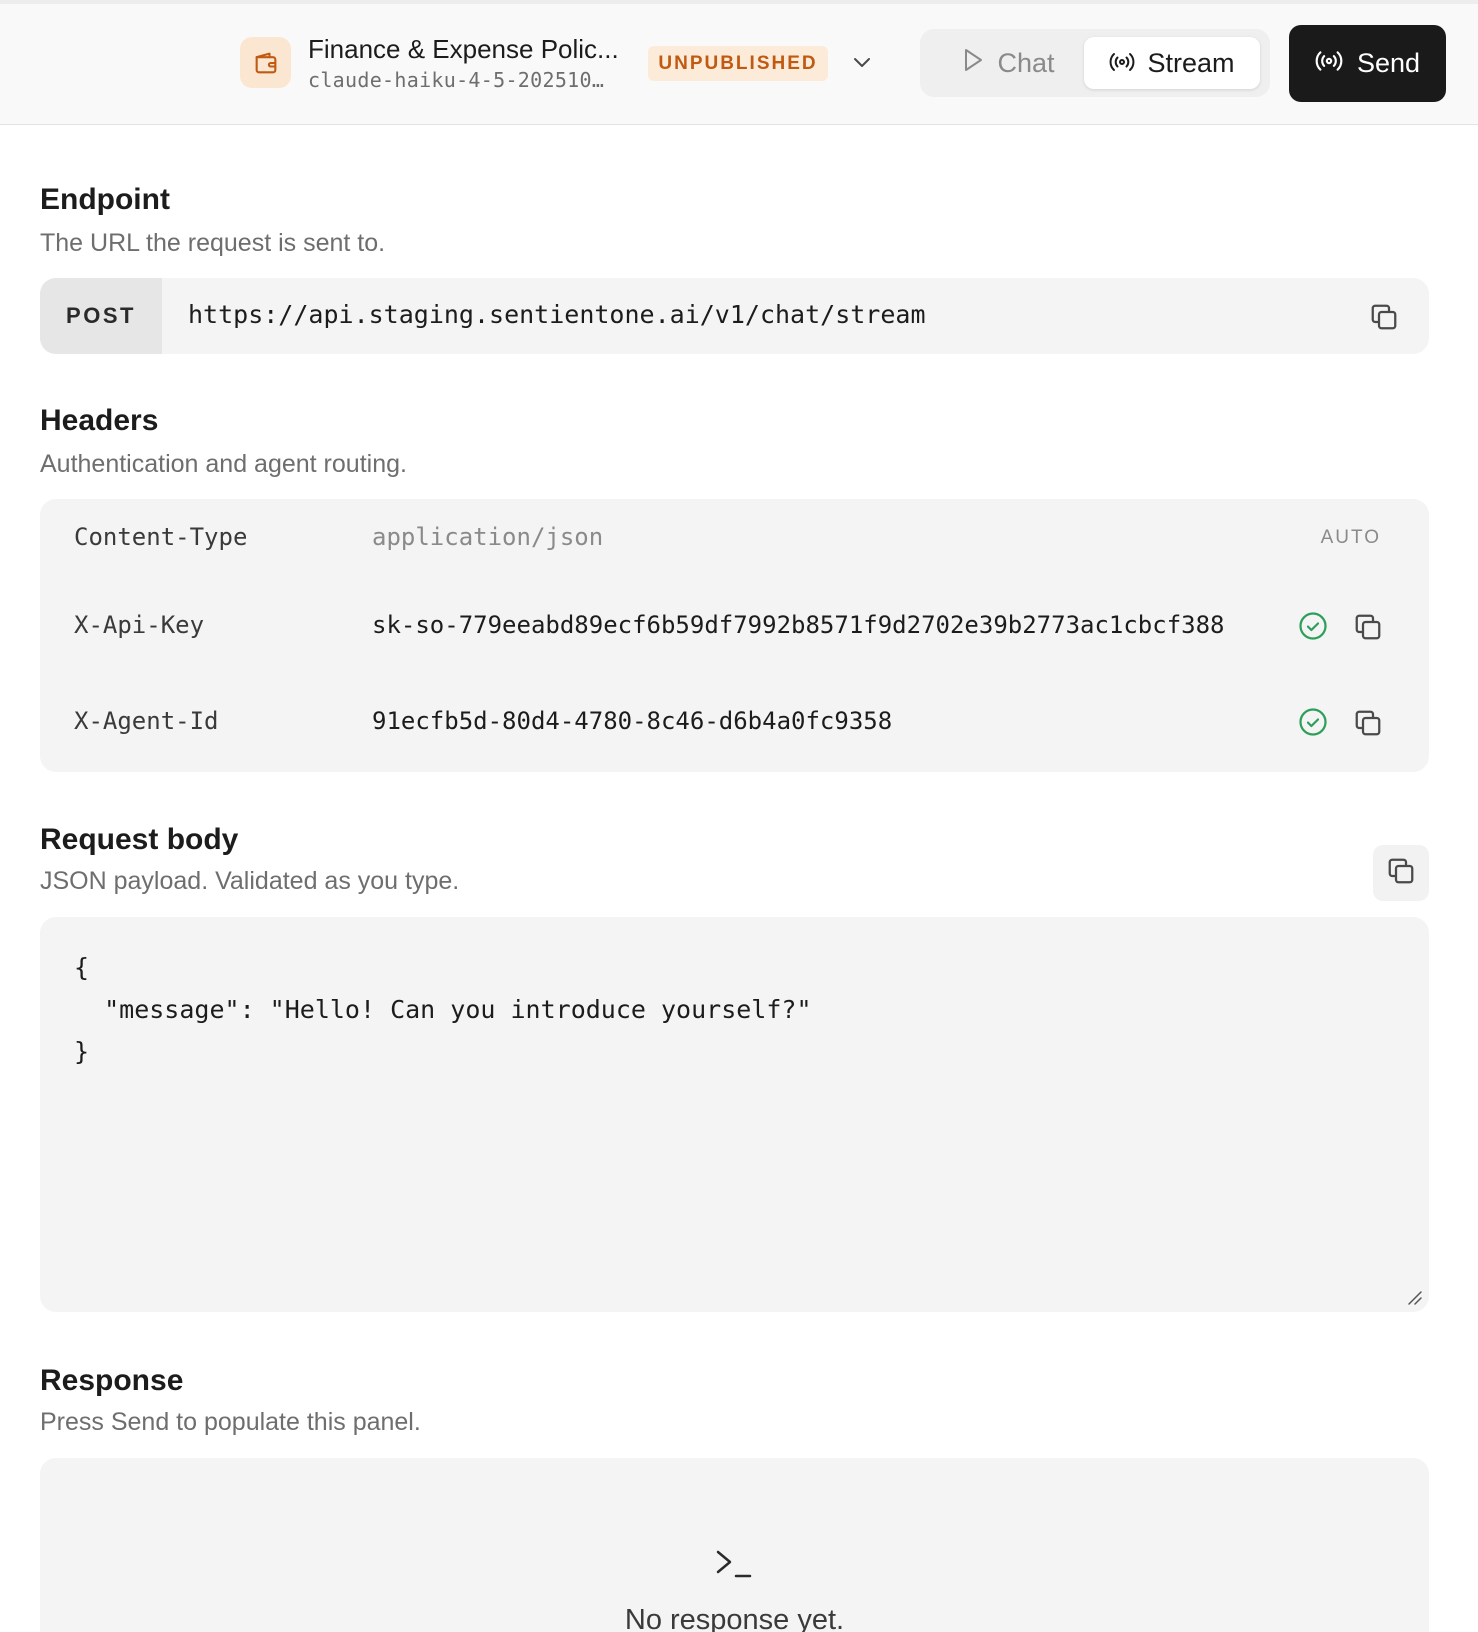 The height and width of the screenshot is (1632, 1478). I want to click on response-panel: No response yet., so click(734, 1545).